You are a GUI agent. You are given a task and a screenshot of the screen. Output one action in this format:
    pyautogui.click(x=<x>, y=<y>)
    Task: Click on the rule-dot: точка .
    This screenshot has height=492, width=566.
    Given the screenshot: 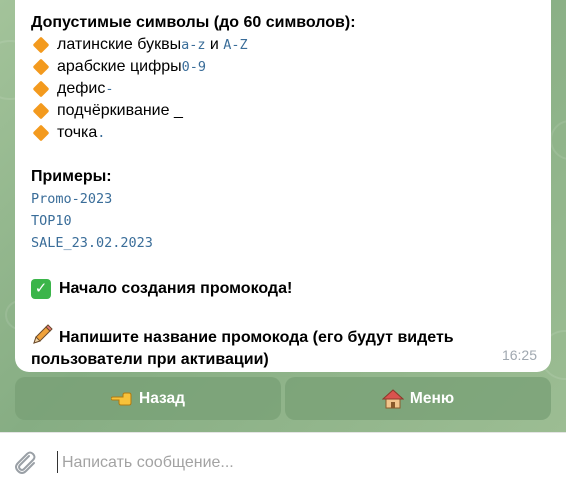 What is the action you would take?
    pyautogui.click(x=283, y=133)
    